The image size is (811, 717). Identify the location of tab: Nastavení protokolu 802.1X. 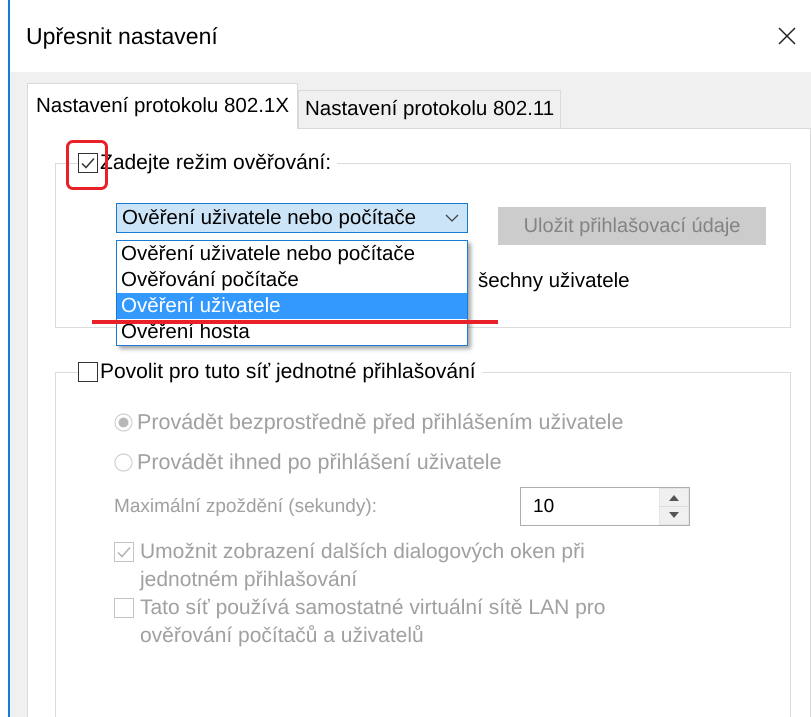
(162, 106).